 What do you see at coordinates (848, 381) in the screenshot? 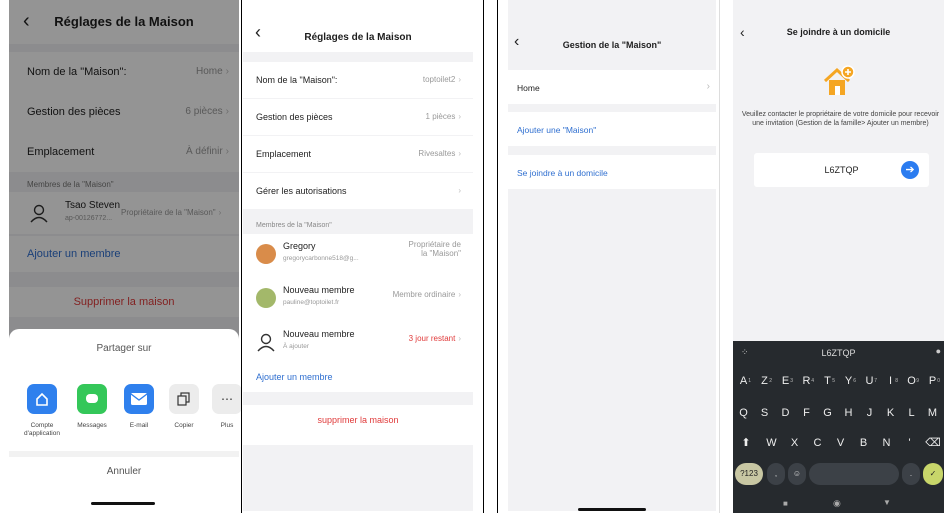
I see `key: Y6` at bounding box center [848, 381].